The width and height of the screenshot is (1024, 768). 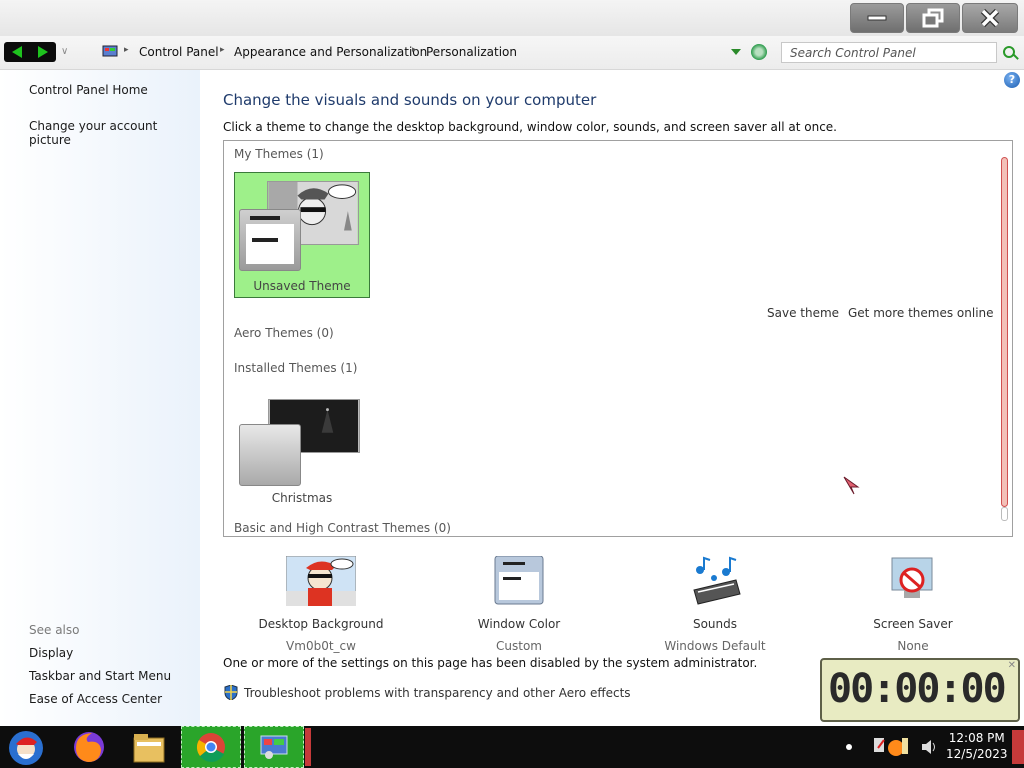 What do you see at coordinates (1009, 52) in the screenshot?
I see `search-icon` at bounding box center [1009, 52].